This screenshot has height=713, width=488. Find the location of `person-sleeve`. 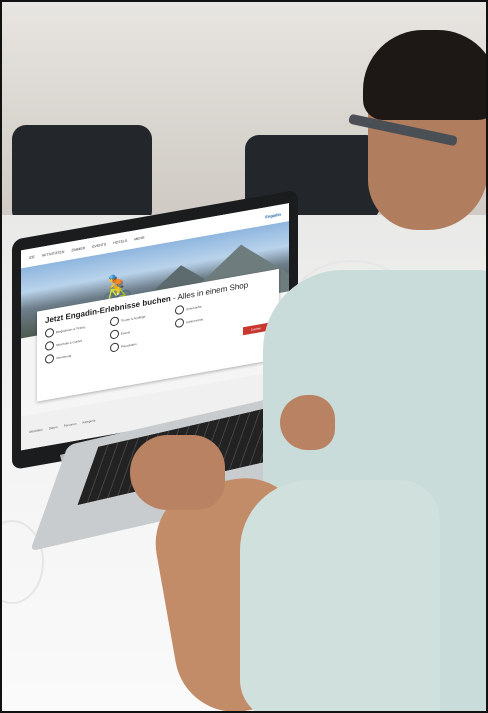

person-sleeve is located at coordinates (340, 596).